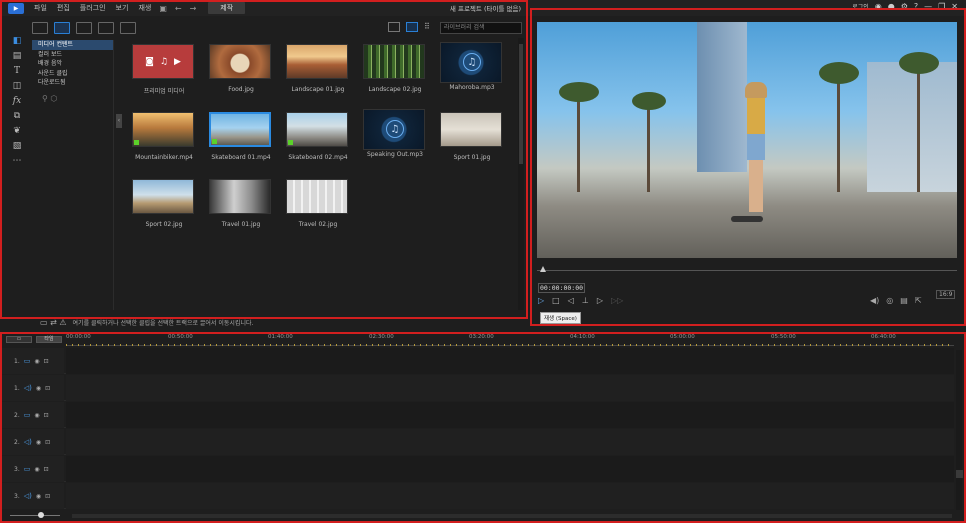 This screenshot has height=523, width=966. What do you see at coordinates (84, 28) in the screenshot?
I see `tab-video` at bounding box center [84, 28].